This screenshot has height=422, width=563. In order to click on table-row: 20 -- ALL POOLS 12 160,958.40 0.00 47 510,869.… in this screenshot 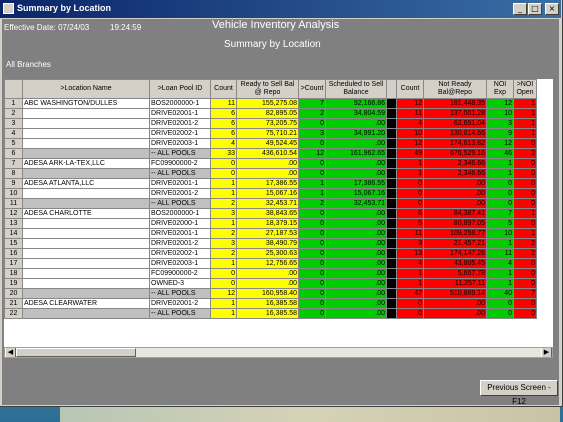, I will do `click(270, 293)`.